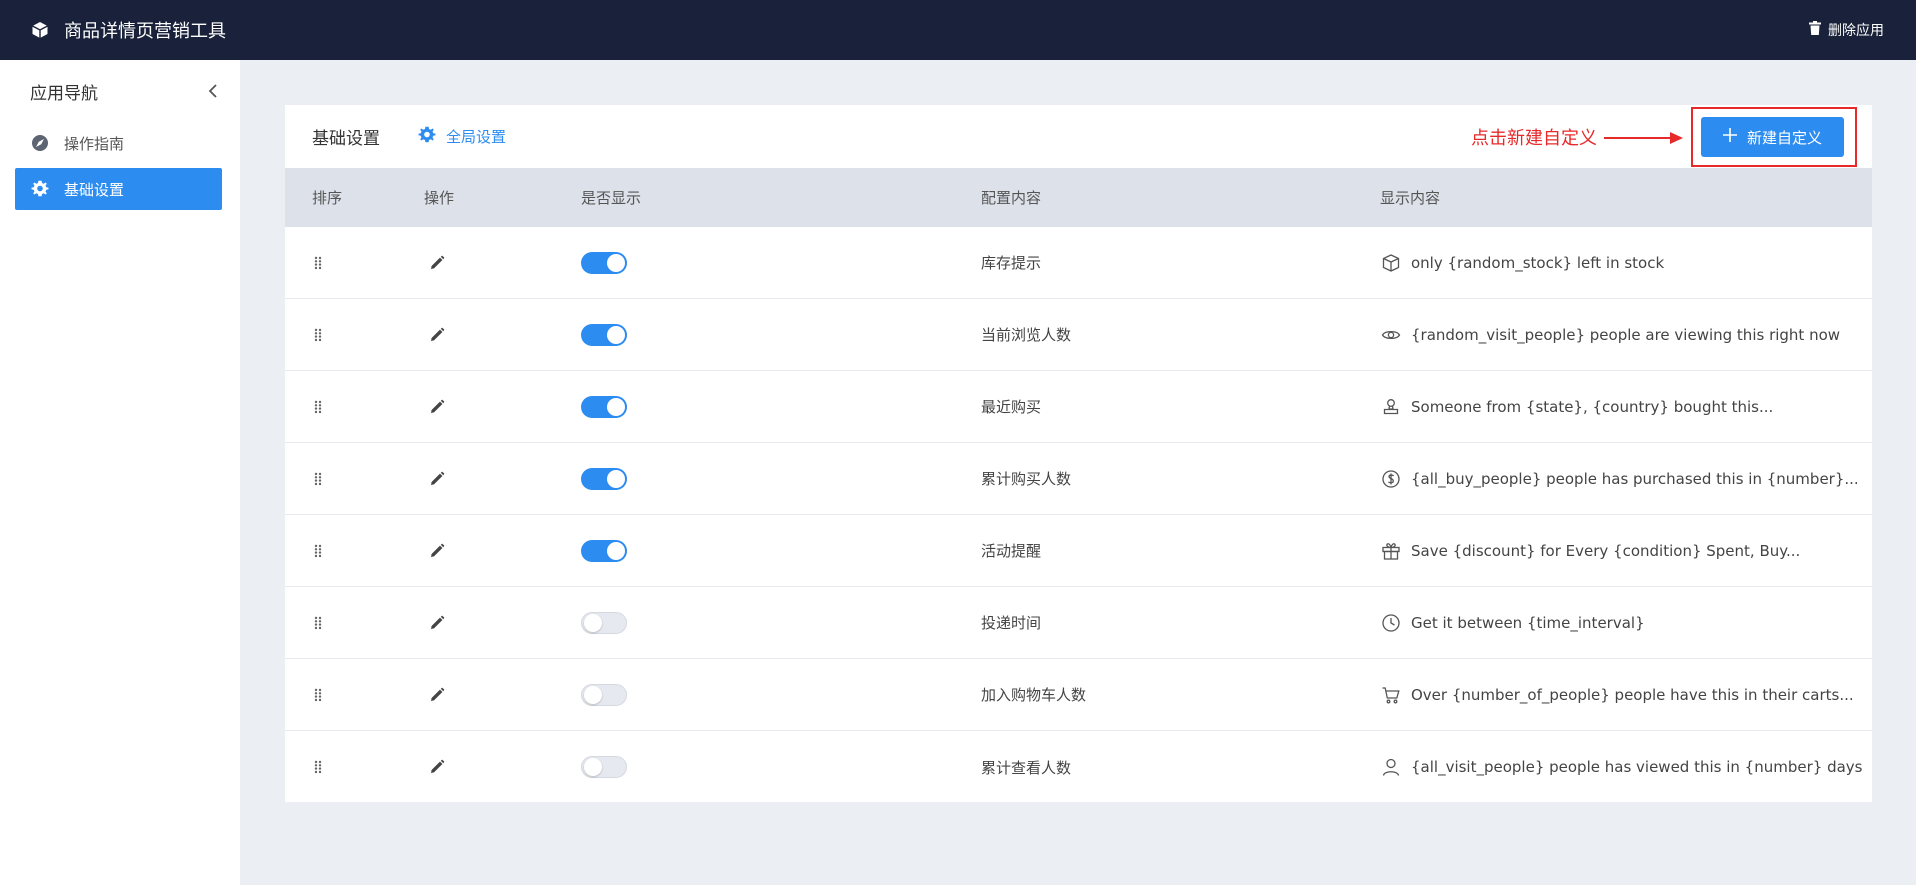  I want to click on new-custom-button: 新建自定义, so click(1772, 137).